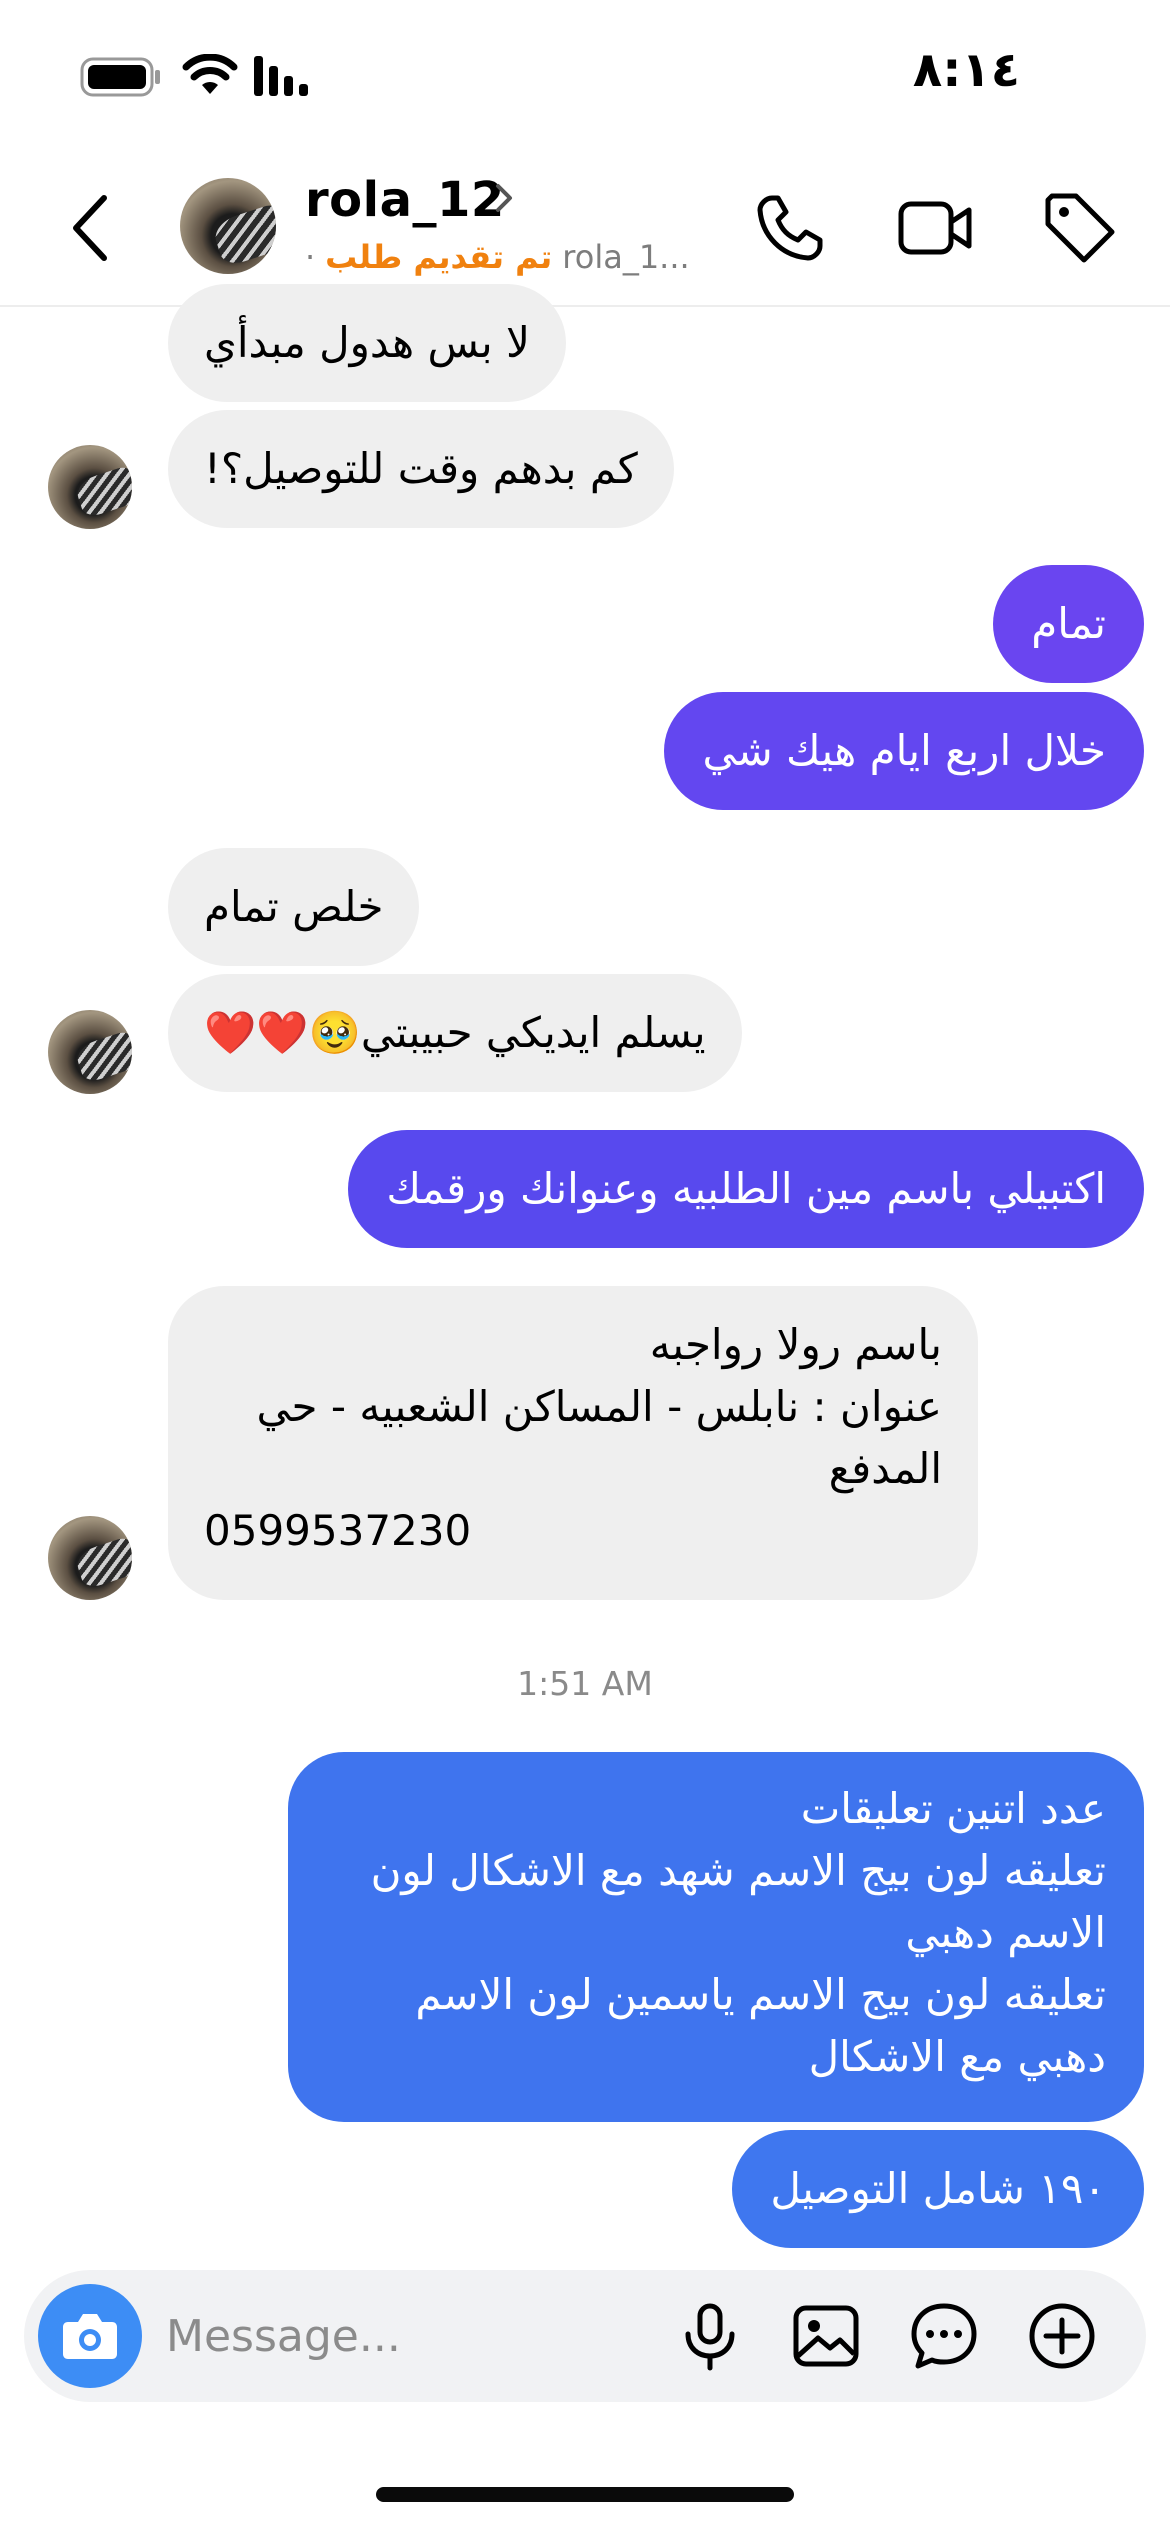  What do you see at coordinates (228, 226) in the screenshot?
I see `profile-avatar` at bounding box center [228, 226].